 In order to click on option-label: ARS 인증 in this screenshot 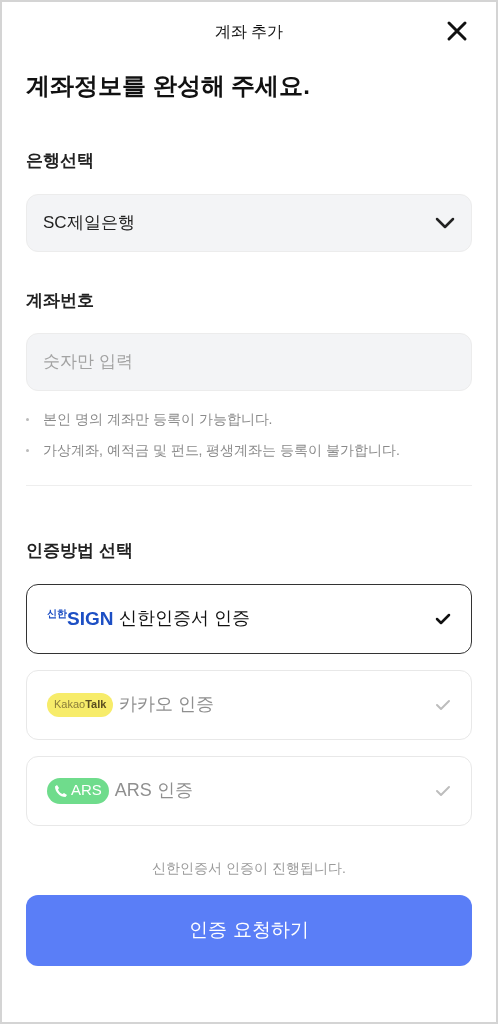, I will do `click(154, 790)`.